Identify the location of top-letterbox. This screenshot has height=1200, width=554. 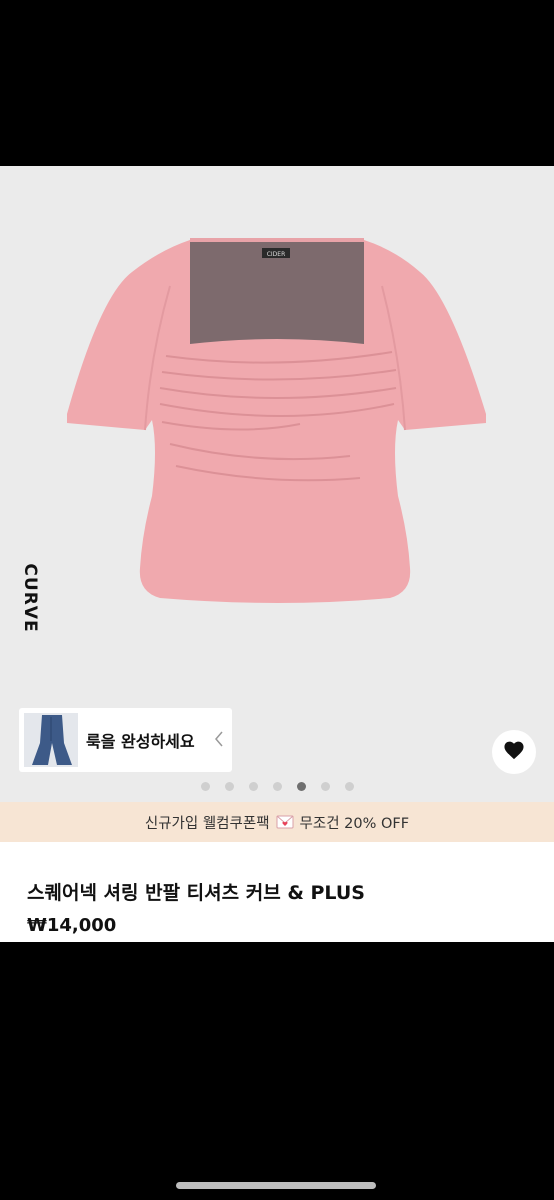
(277, 83).